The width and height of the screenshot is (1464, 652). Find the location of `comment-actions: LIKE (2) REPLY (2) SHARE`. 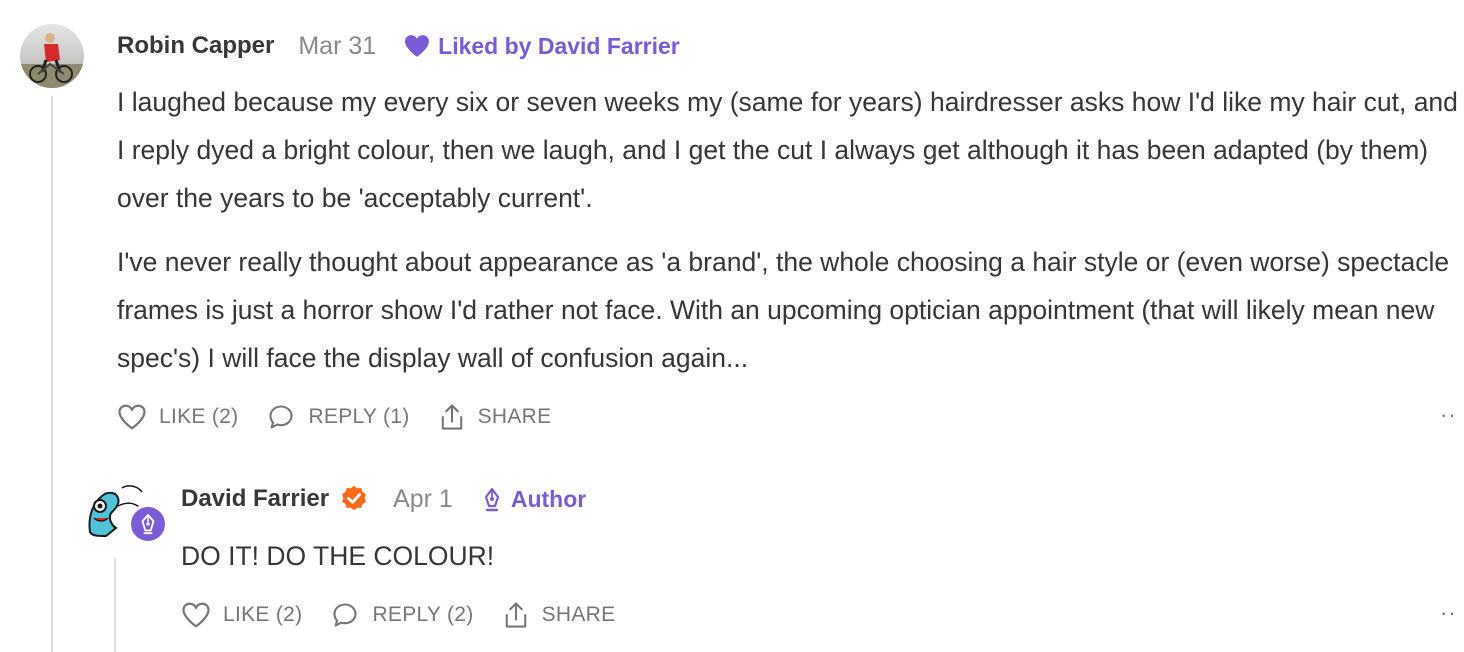

comment-actions: LIKE (2) REPLY (2) SHARE is located at coordinates (412, 615).